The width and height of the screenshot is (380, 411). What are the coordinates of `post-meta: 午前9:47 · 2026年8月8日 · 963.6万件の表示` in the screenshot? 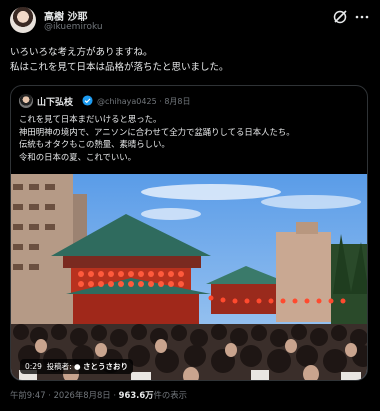 It's located at (98, 395).